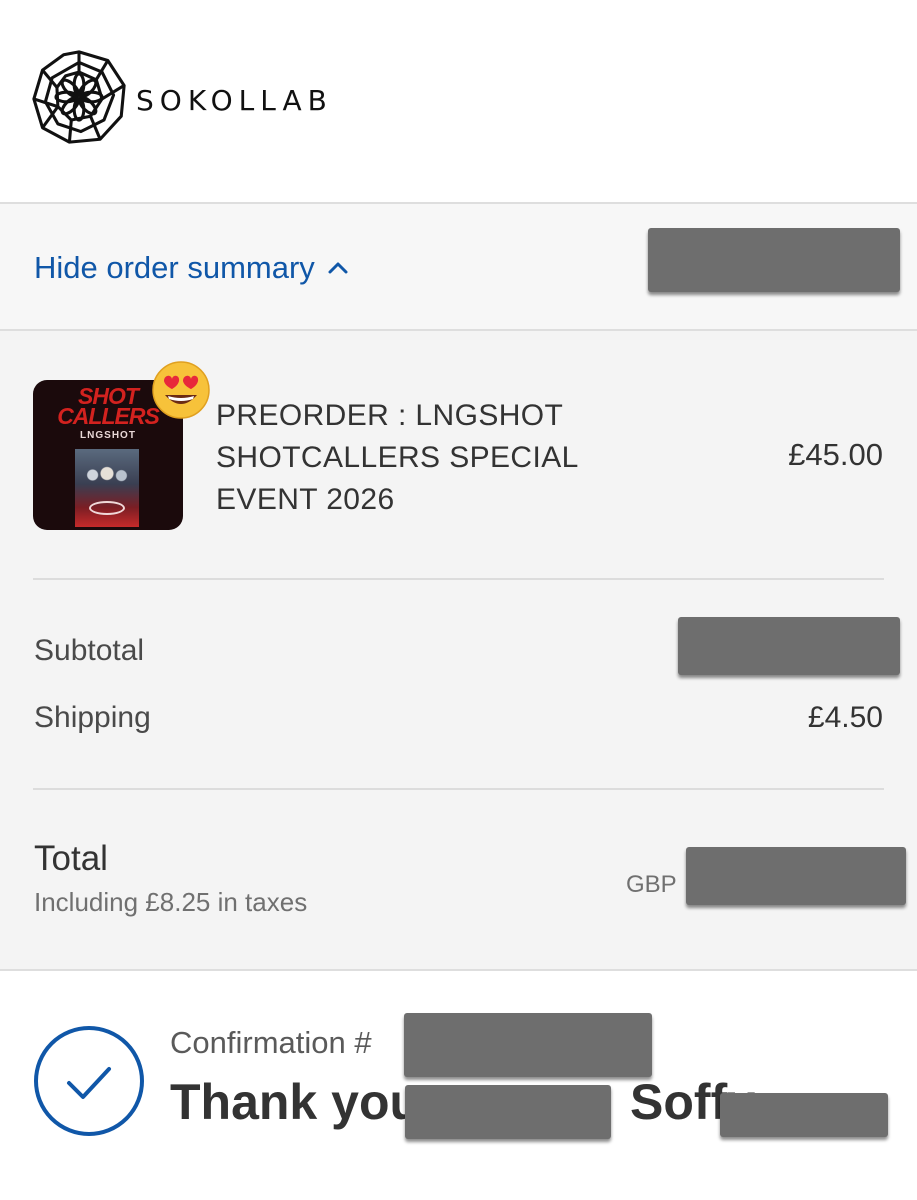 This screenshot has width=917, height=1200. I want to click on total-label: Total, so click(71, 858).